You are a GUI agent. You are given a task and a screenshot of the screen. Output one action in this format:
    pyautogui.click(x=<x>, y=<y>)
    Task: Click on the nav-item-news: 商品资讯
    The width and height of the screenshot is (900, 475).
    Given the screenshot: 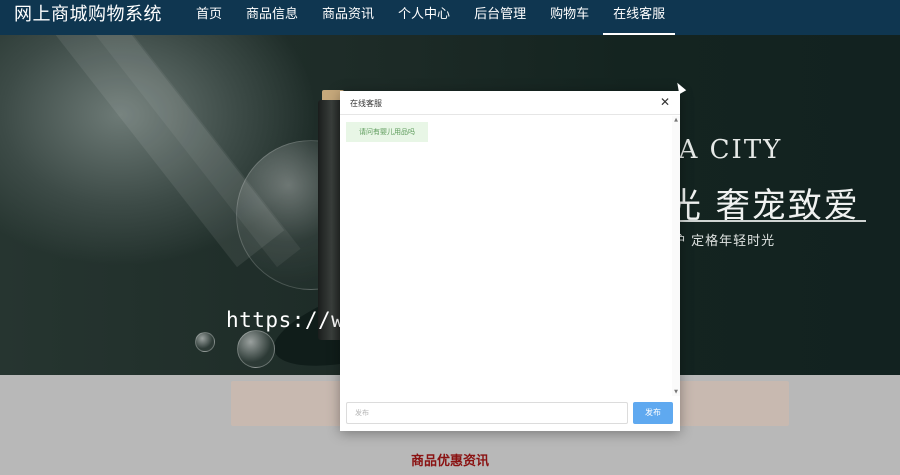 What is the action you would take?
    pyautogui.click(x=348, y=17)
    